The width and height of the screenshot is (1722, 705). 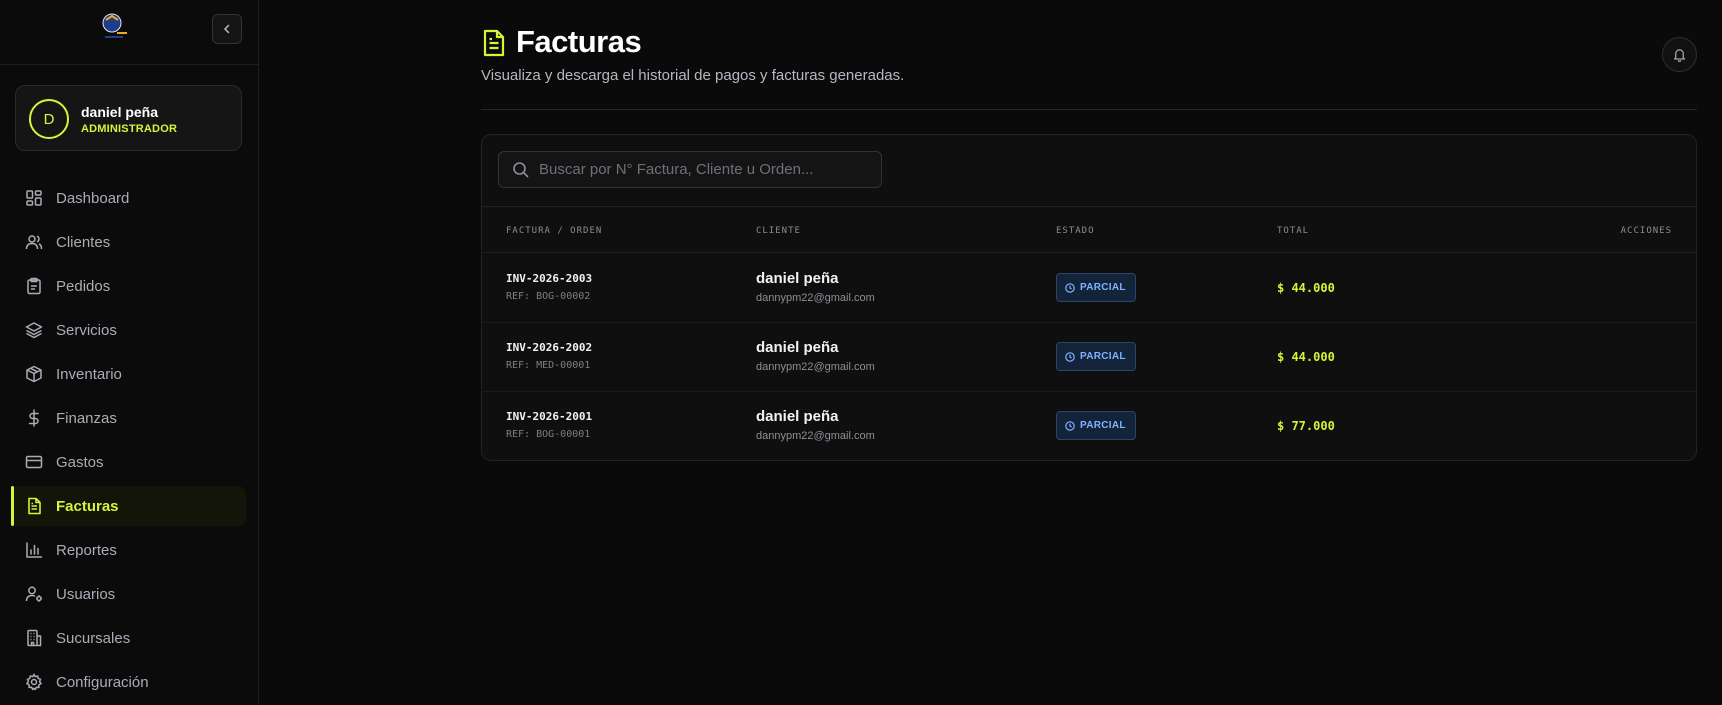 I want to click on order-ref: REF: BOG-00001, so click(x=548, y=434).